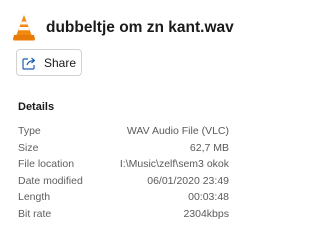  What do you see at coordinates (28, 147) in the screenshot?
I see `detail-label: Size` at bounding box center [28, 147].